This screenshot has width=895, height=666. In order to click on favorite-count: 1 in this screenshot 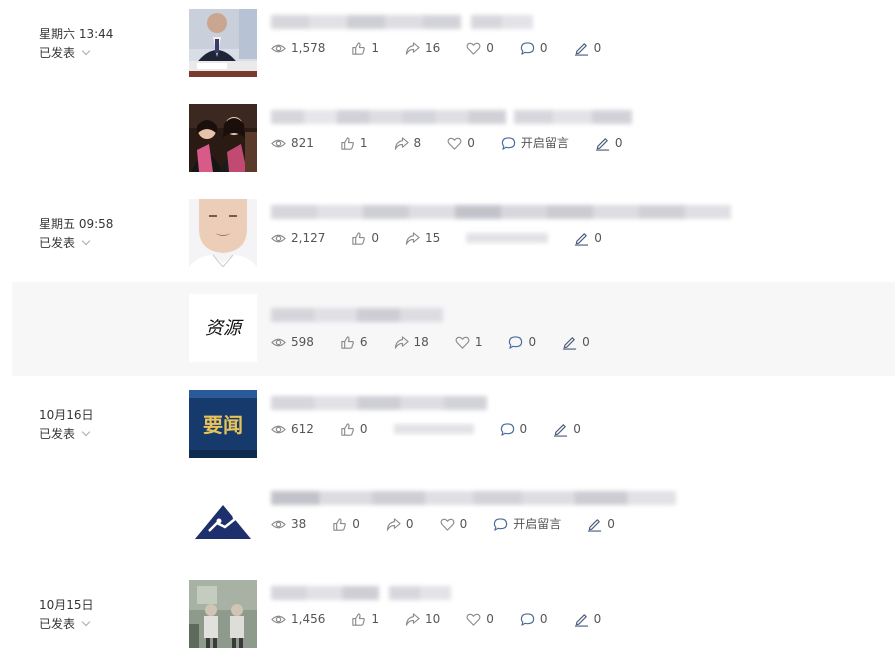, I will do `click(468, 342)`.